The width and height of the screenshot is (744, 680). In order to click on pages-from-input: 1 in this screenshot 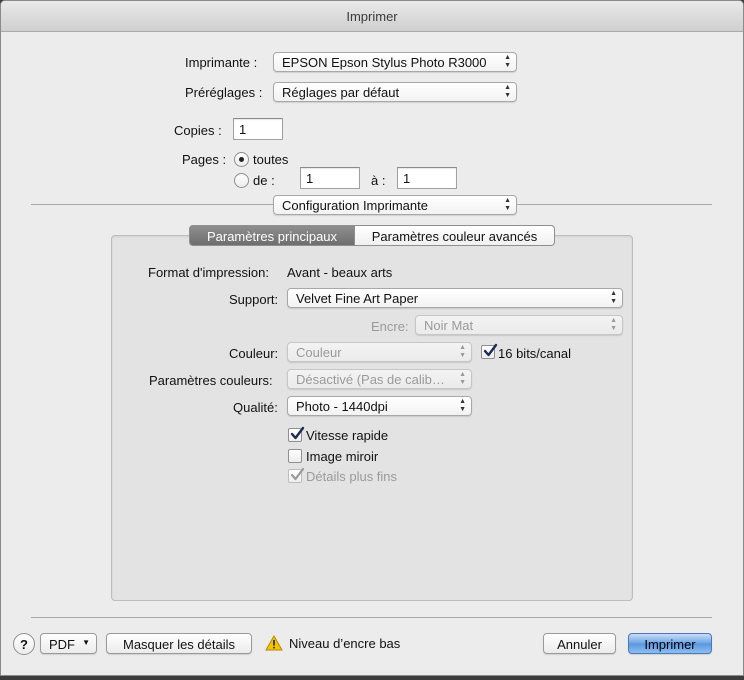, I will do `click(330, 178)`.